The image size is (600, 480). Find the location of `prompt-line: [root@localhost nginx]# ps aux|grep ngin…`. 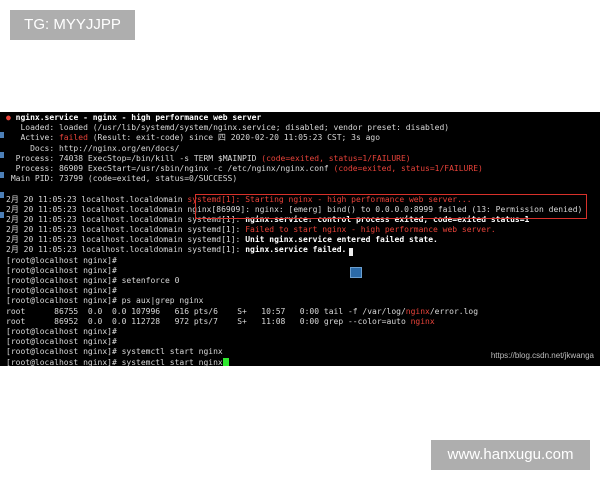

prompt-line: [root@localhost nginx]# ps aux|grep ngin… is located at coordinates (105, 301).